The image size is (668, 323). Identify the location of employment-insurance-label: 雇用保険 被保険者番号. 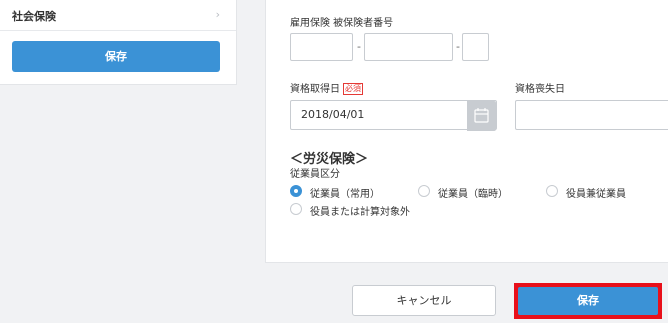
(342, 23).